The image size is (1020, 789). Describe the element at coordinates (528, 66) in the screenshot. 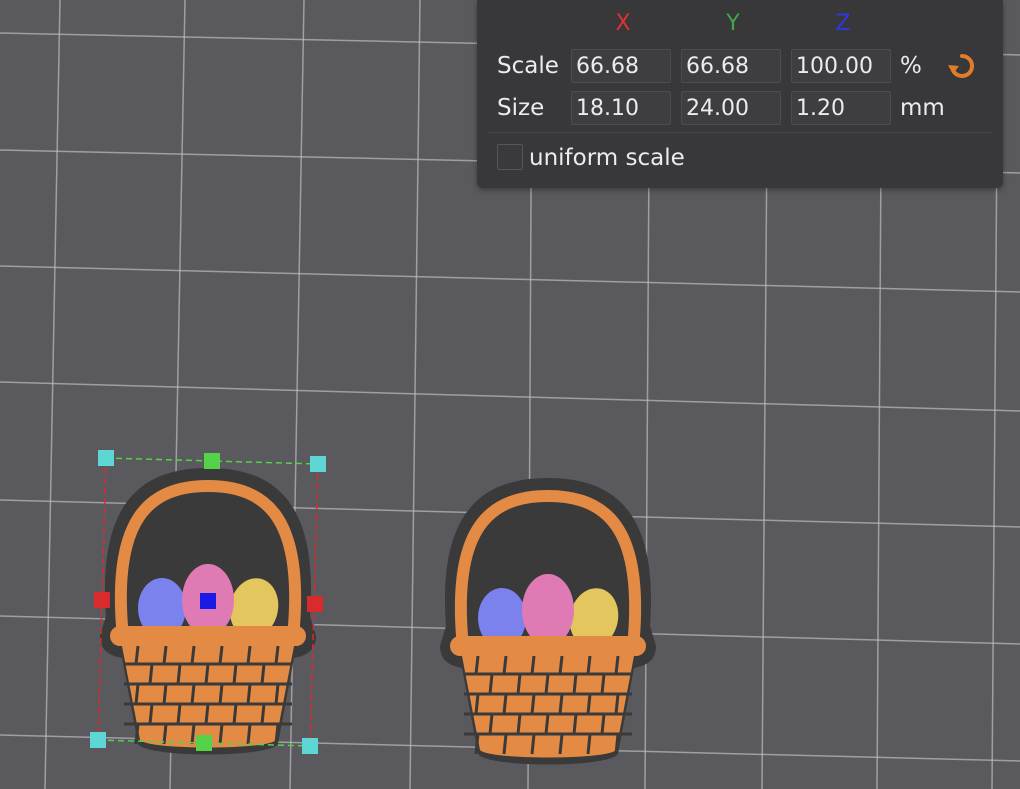

I see `scale-row-label: Scale` at that location.